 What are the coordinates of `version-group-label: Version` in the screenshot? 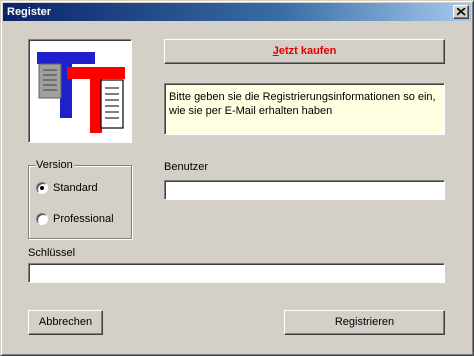 It's located at (54, 165).